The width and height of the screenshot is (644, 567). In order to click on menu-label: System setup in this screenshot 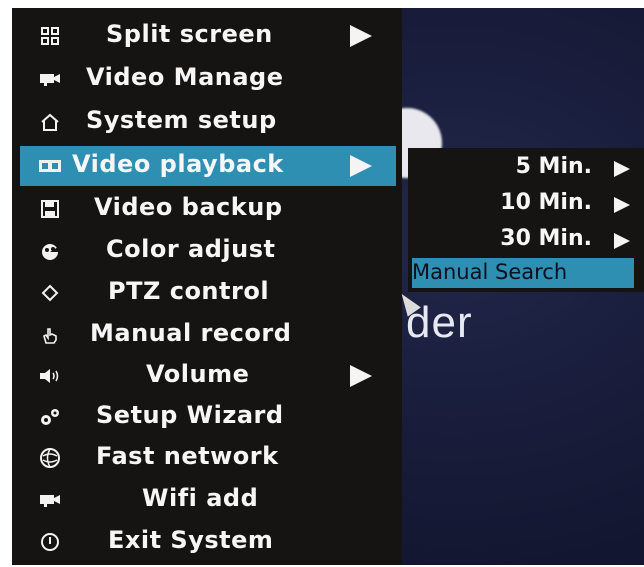, I will do `click(181, 120)`.